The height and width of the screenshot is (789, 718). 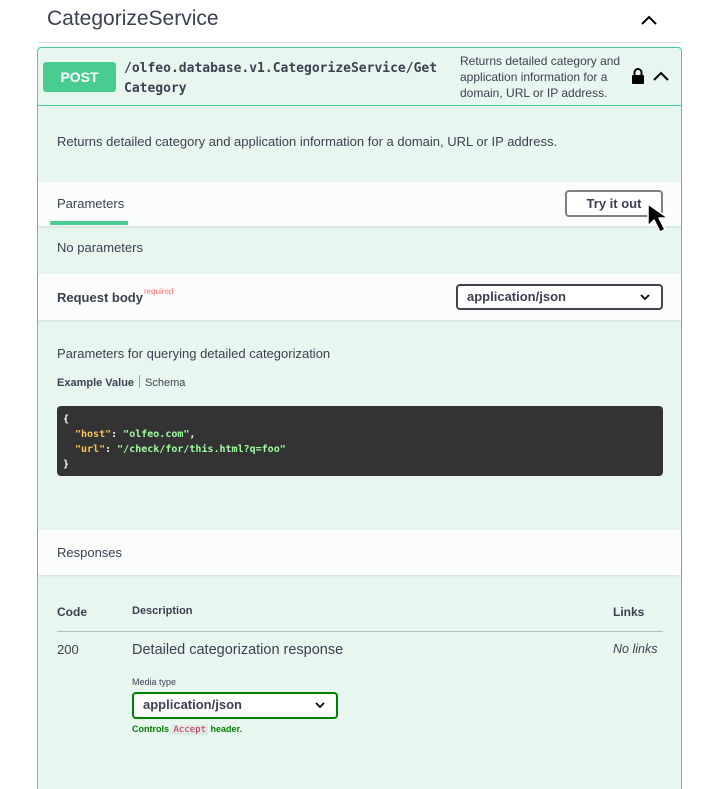 I want to click on json-key-host: "host", so click(x=93, y=434).